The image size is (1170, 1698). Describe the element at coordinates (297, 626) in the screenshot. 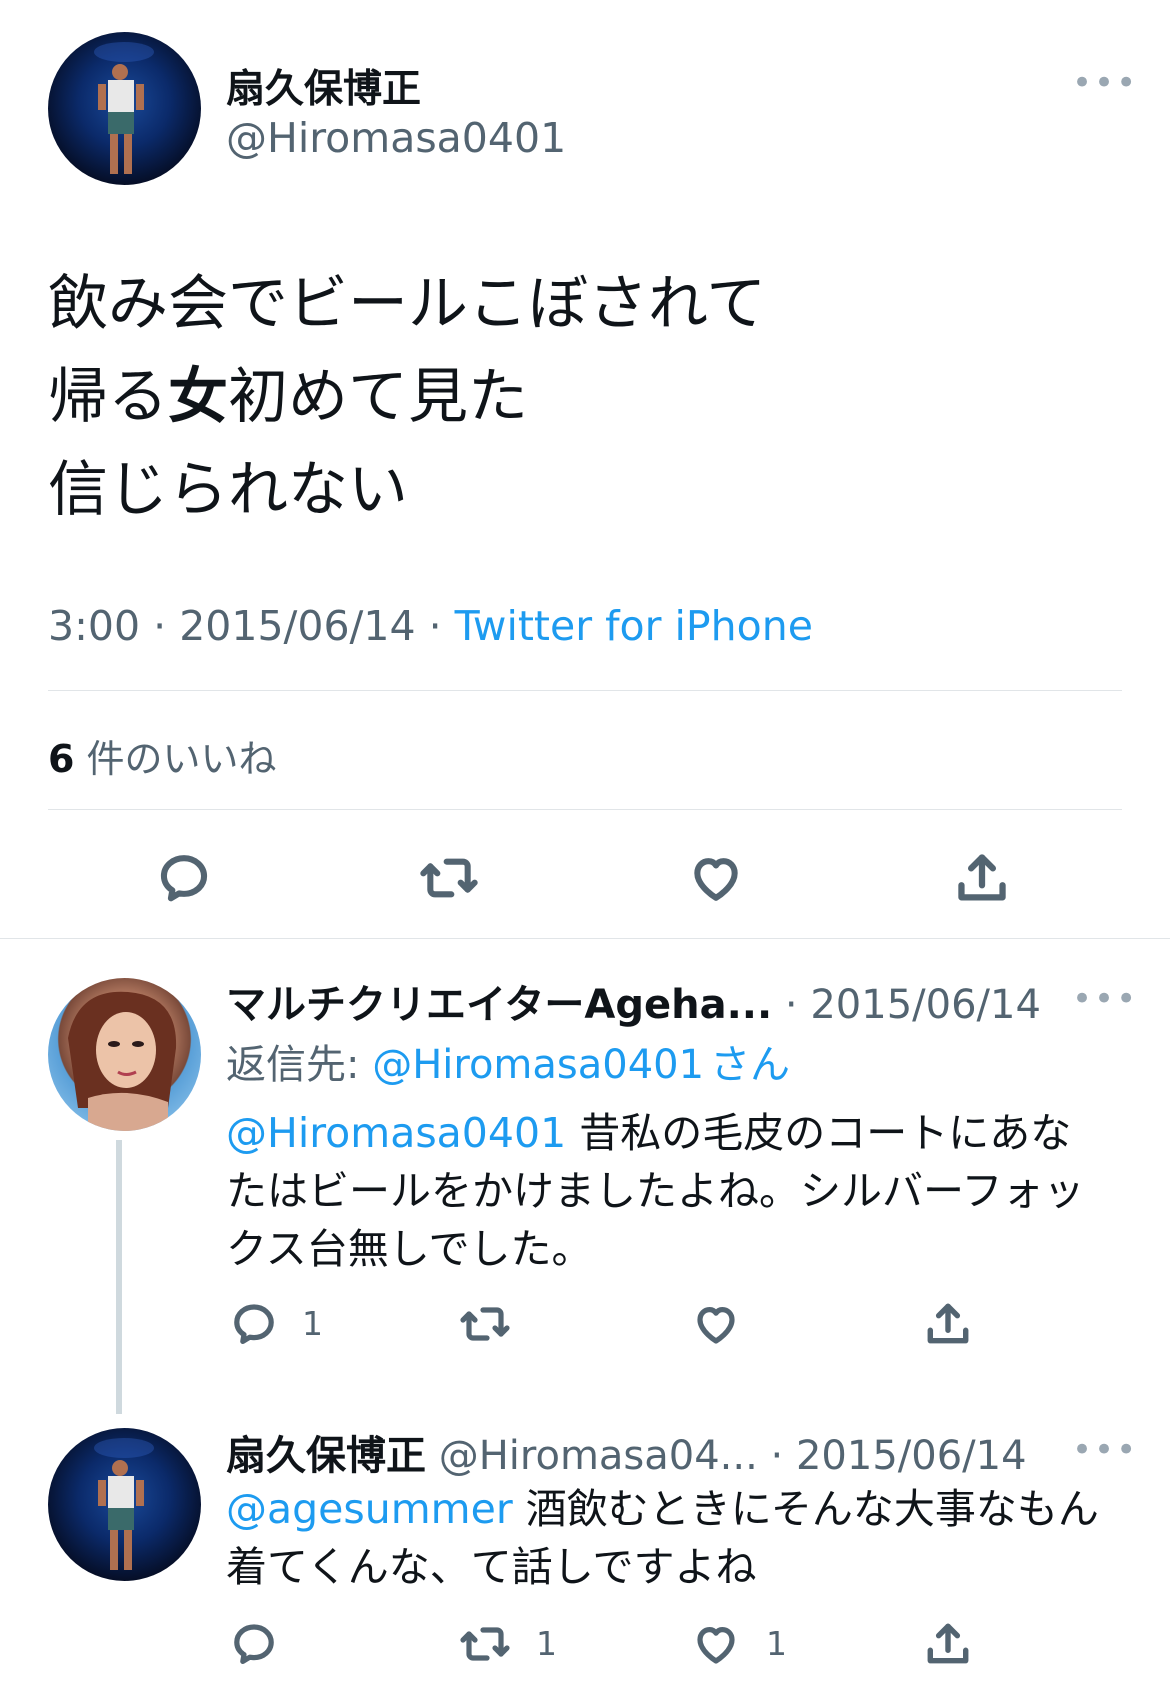

I see `tweet-date: 2015/06/14` at that location.